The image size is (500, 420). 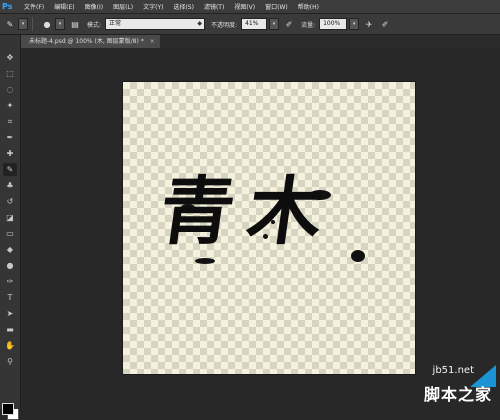 I want to click on close-icon: ×, so click(x=152, y=41).